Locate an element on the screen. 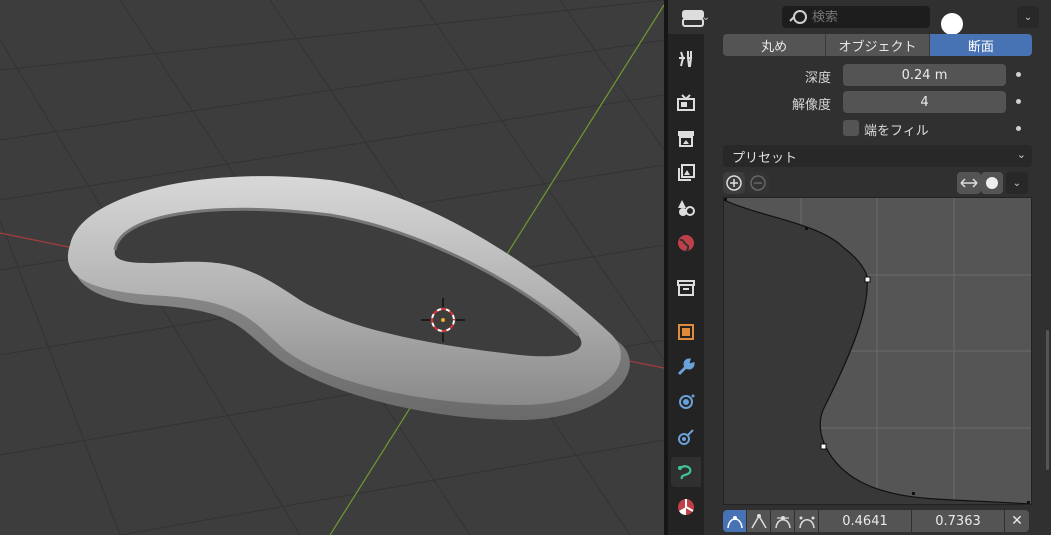 The height and width of the screenshot is (535, 1051). properties-header: ⌄ ⌄ is located at coordinates (859, 17).